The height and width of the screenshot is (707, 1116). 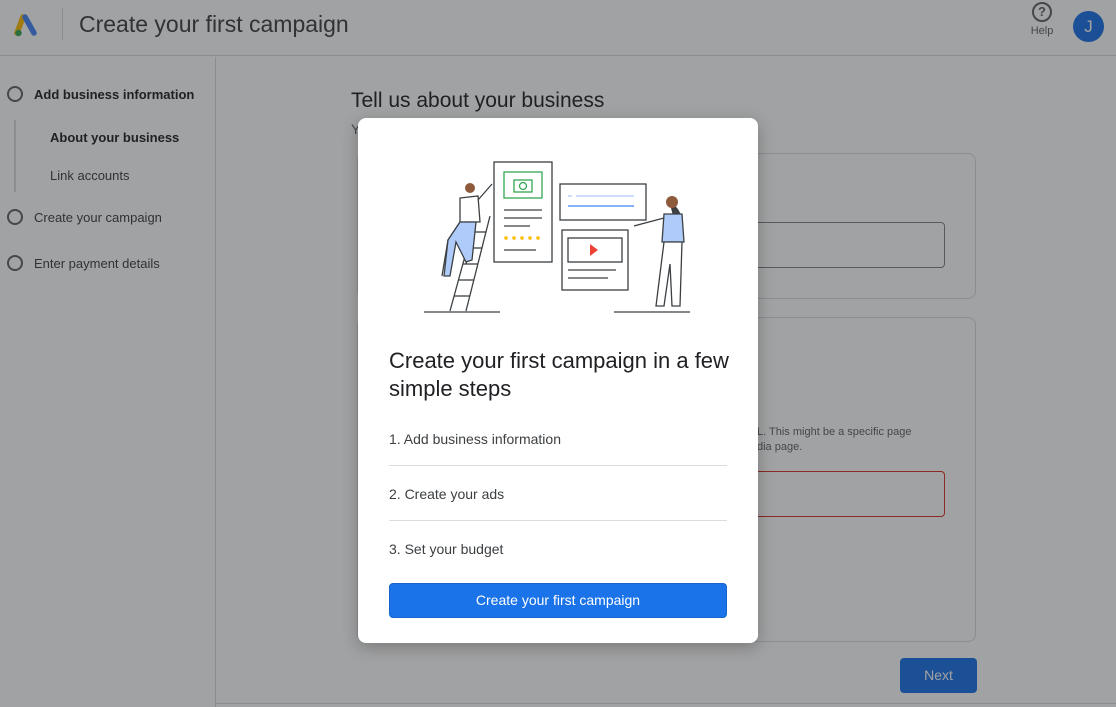 I want to click on create-first-campaign-button: Create your first campaign, so click(x=558, y=600).